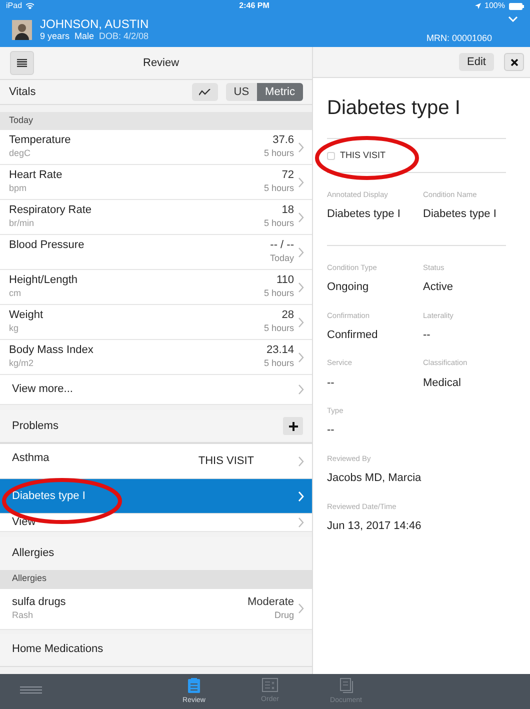  What do you see at coordinates (156, 496) in the screenshot?
I see `problem-row: Diabetes type I` at bounding box center [156, 496].